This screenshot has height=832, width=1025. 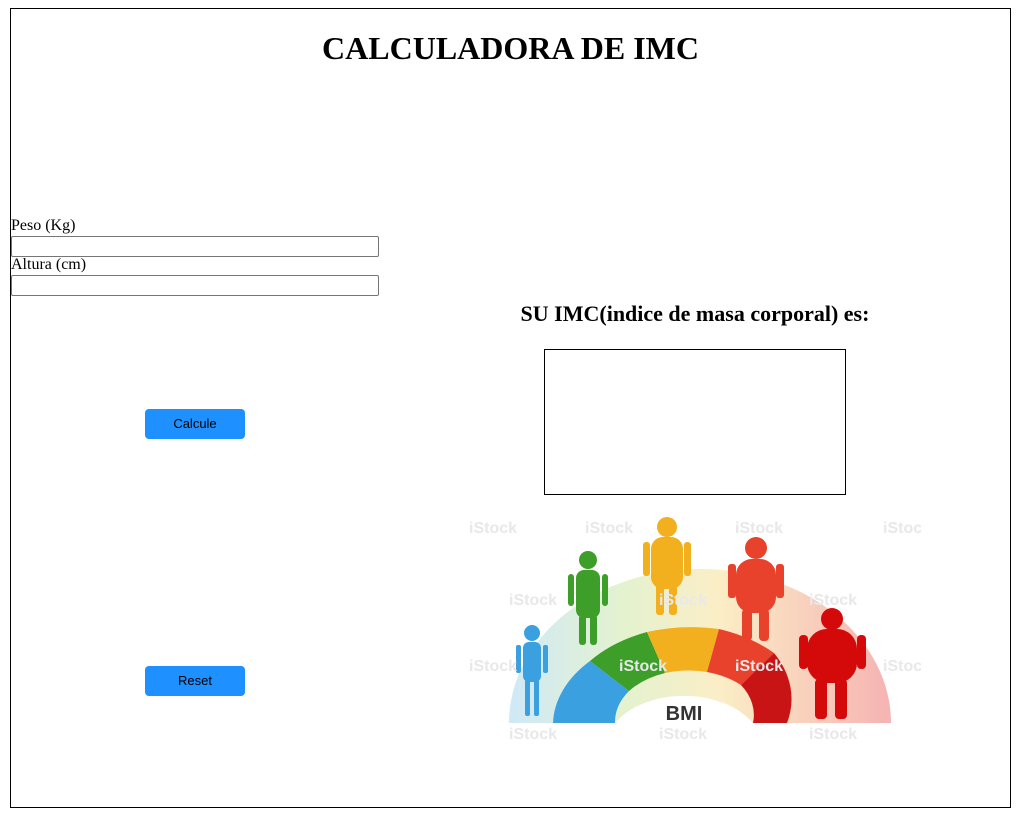 I want to click on reset-button: Reset, so click(x=195, y=681).